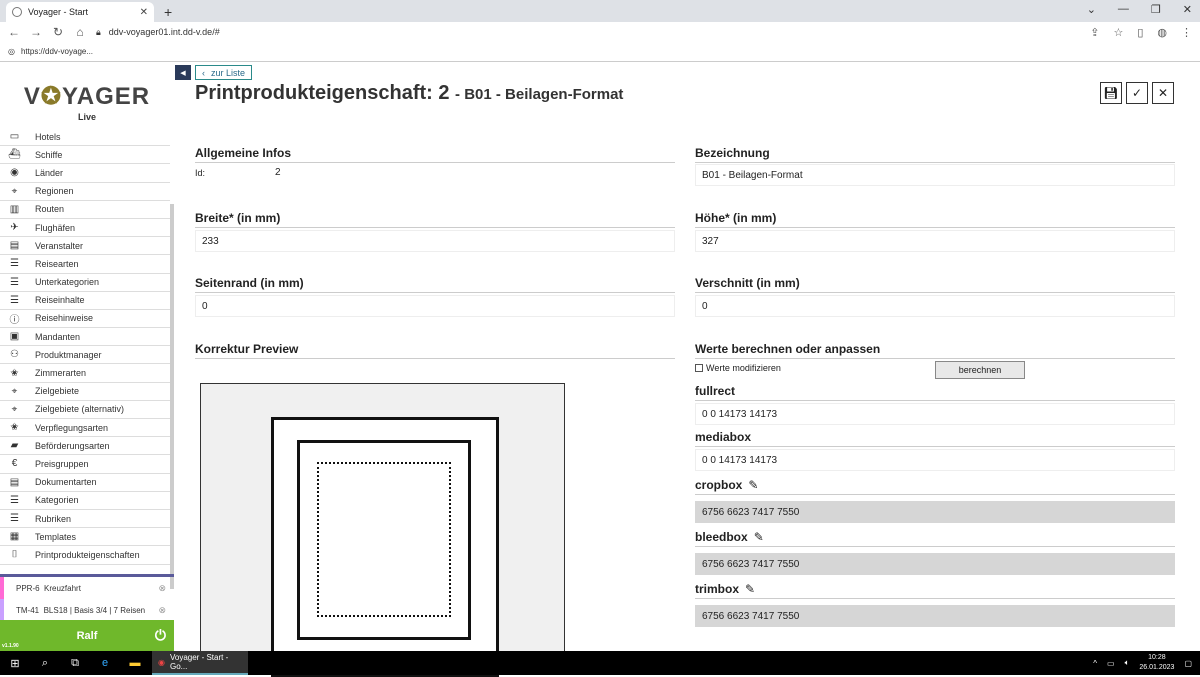  I want to click on sidebar-item-preisgruppen: € Preisgruppen, so click(85, 464).